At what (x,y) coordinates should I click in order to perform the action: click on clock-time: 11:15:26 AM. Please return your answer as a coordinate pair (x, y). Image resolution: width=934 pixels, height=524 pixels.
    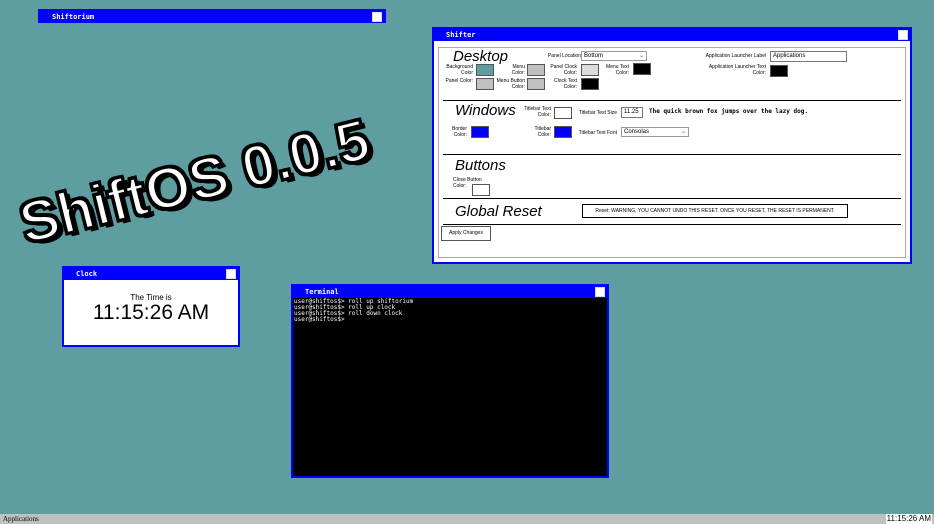
    Looking at the image, I should click on (151, 312).